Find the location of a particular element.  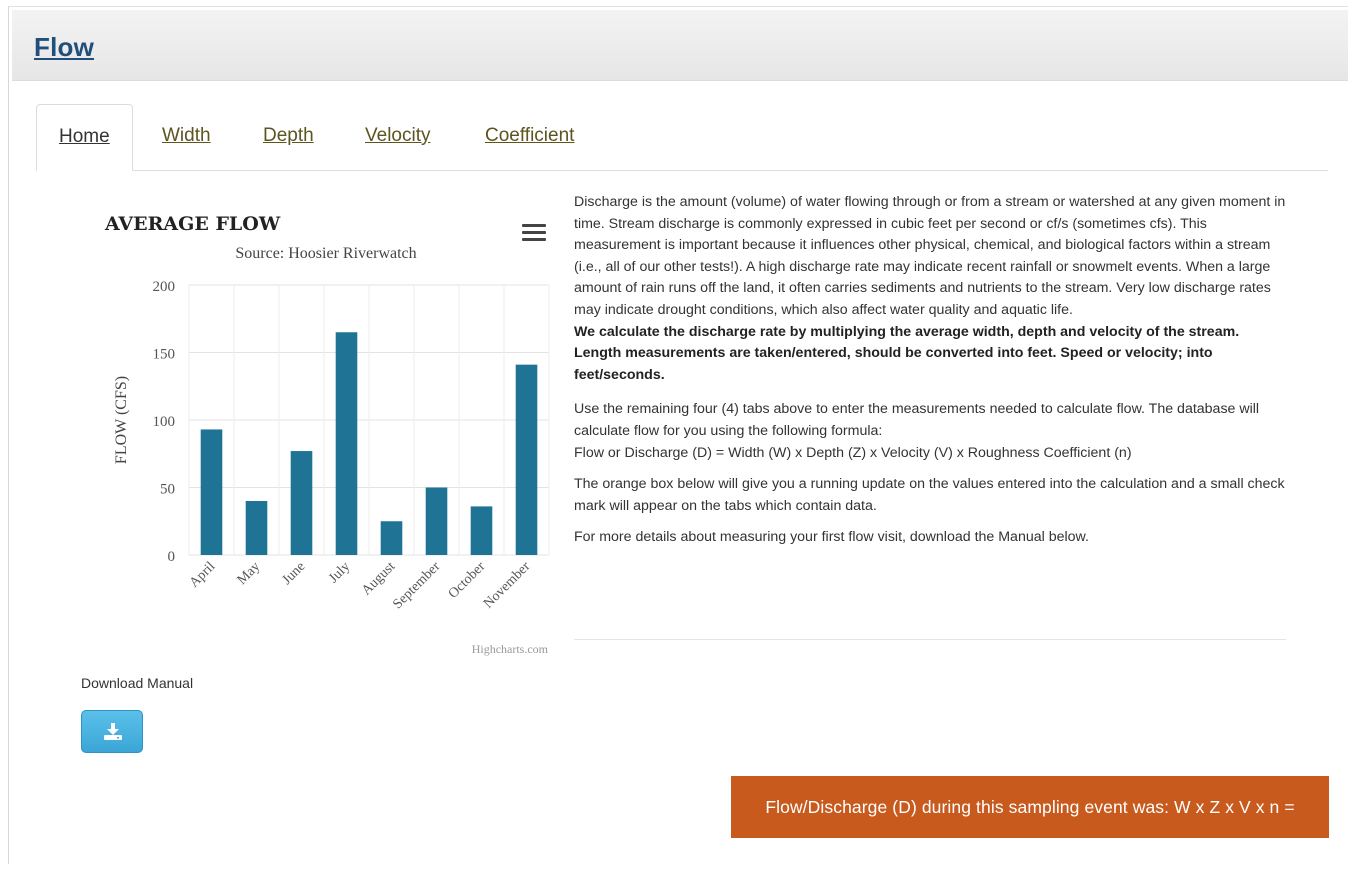

x-tick-label: November is located at coordinates (507, 585).